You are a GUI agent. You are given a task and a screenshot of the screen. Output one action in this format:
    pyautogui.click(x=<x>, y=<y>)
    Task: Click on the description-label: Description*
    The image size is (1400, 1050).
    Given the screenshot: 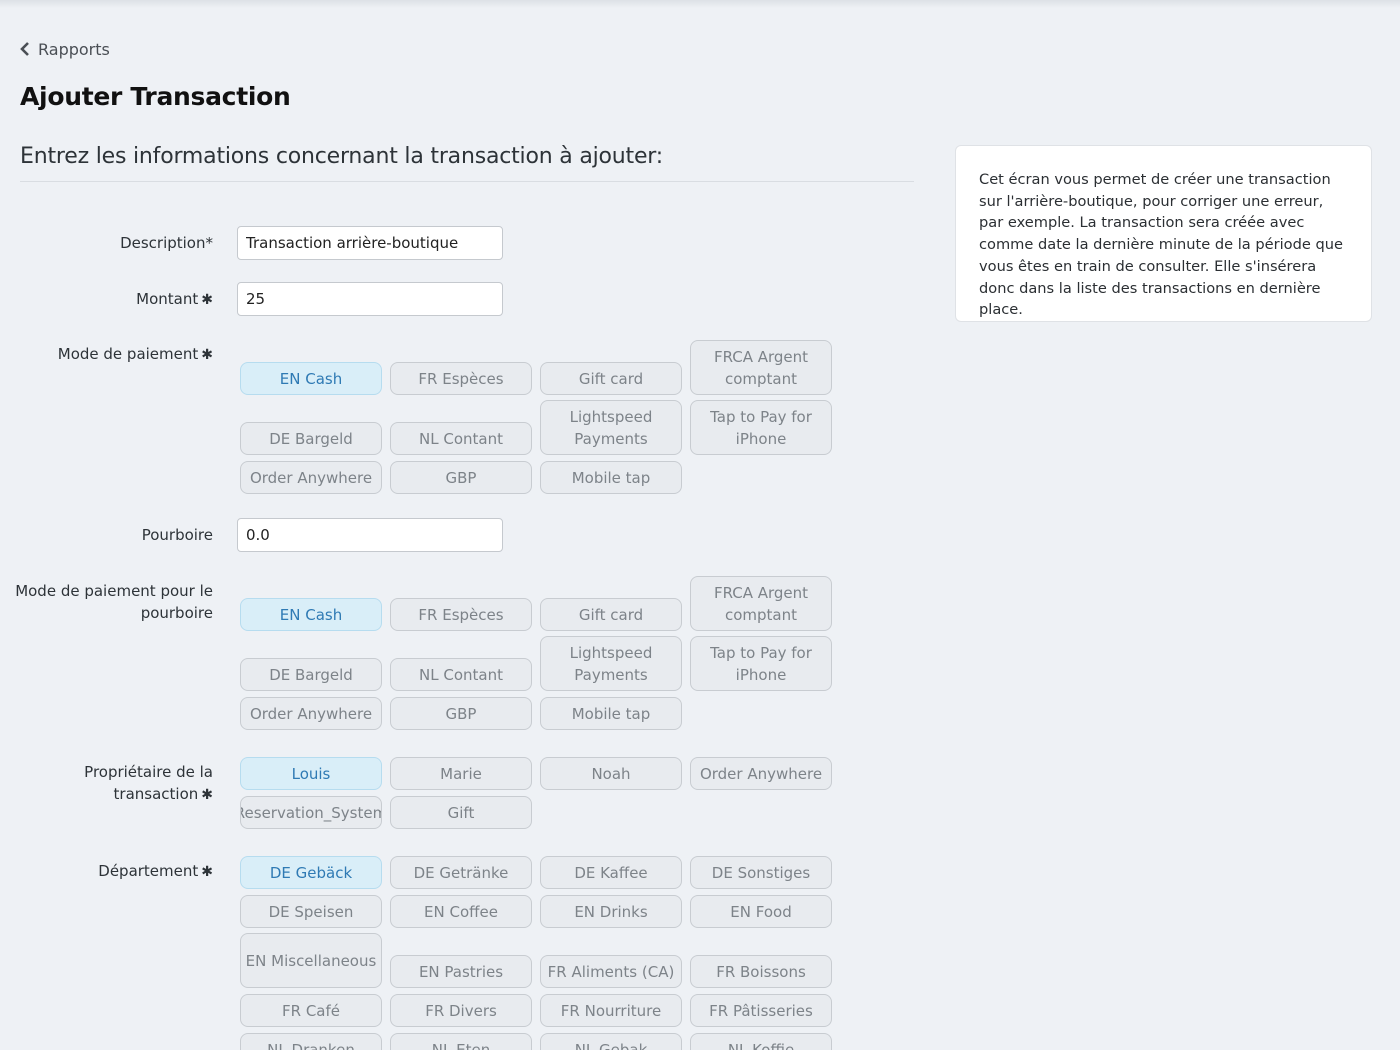 What is the action you would take?
    pyautogui.click(x=166, y=243)
    